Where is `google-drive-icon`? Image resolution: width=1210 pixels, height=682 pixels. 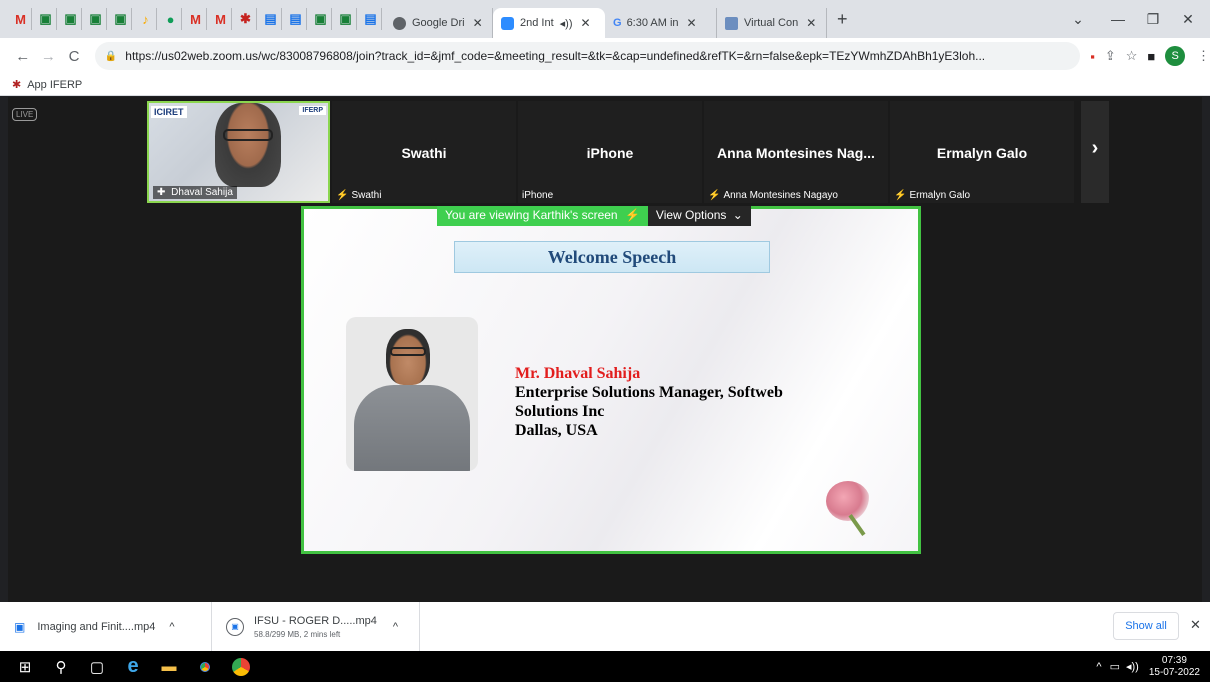 google-drive-icon is located at coordinates (399, 23).